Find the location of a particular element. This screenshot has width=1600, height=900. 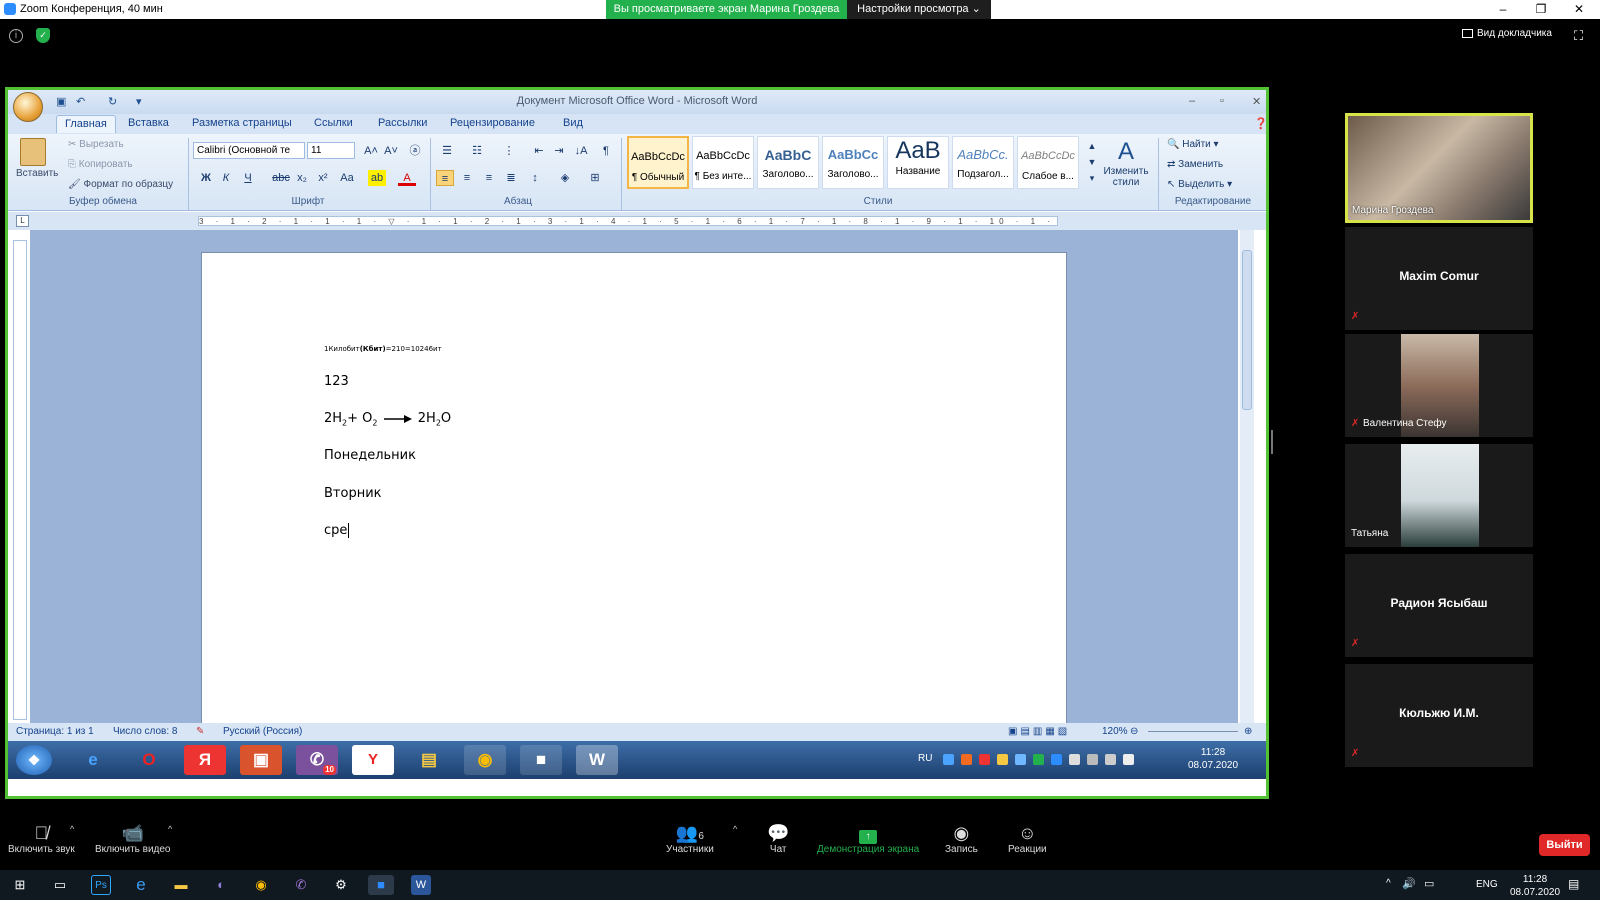

zoom-taskbar-icon: ■ is located at coordinates (541, 760).